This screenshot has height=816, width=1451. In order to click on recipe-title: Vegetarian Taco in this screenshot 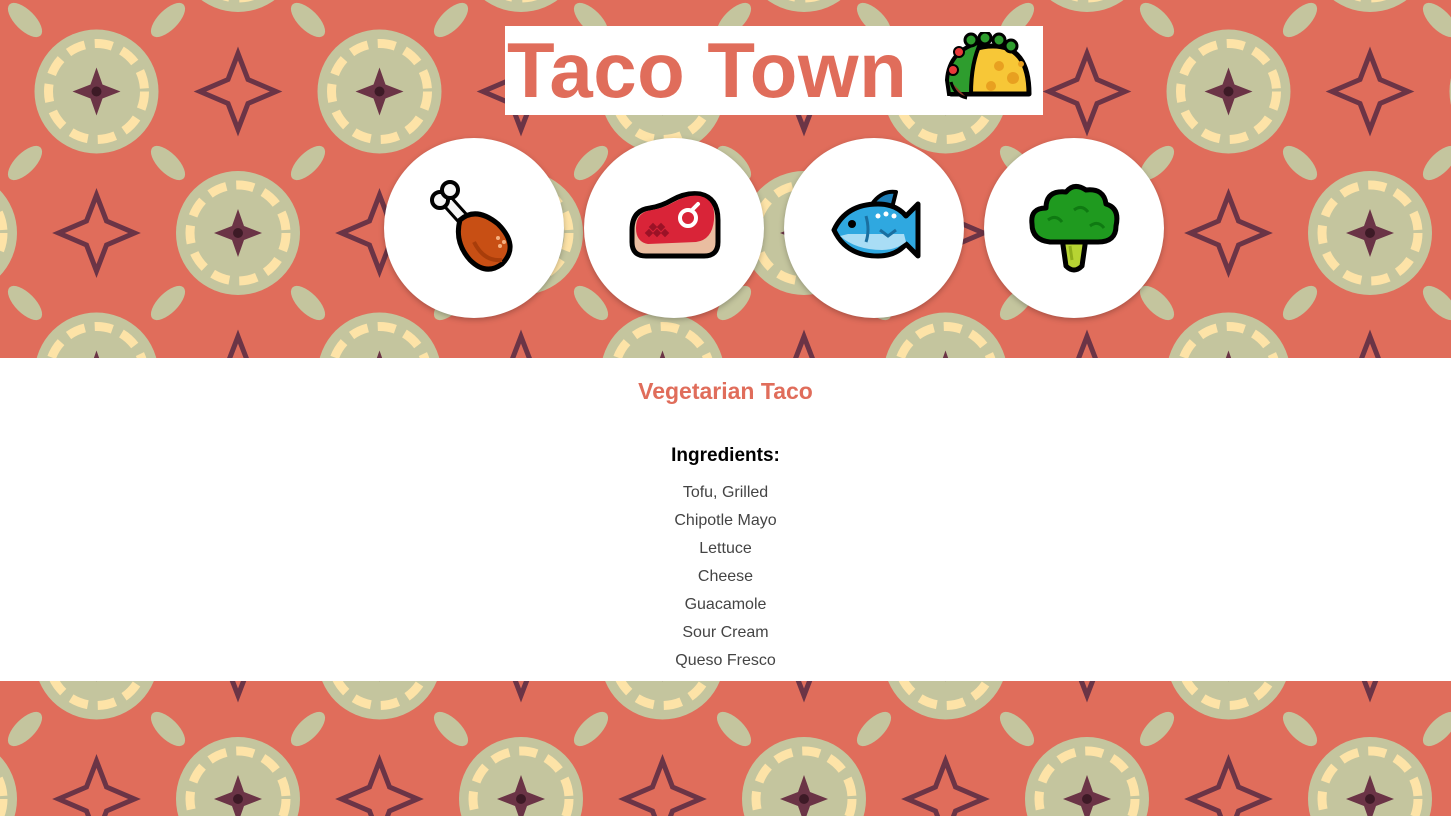, I will do `click(725, 391)`.